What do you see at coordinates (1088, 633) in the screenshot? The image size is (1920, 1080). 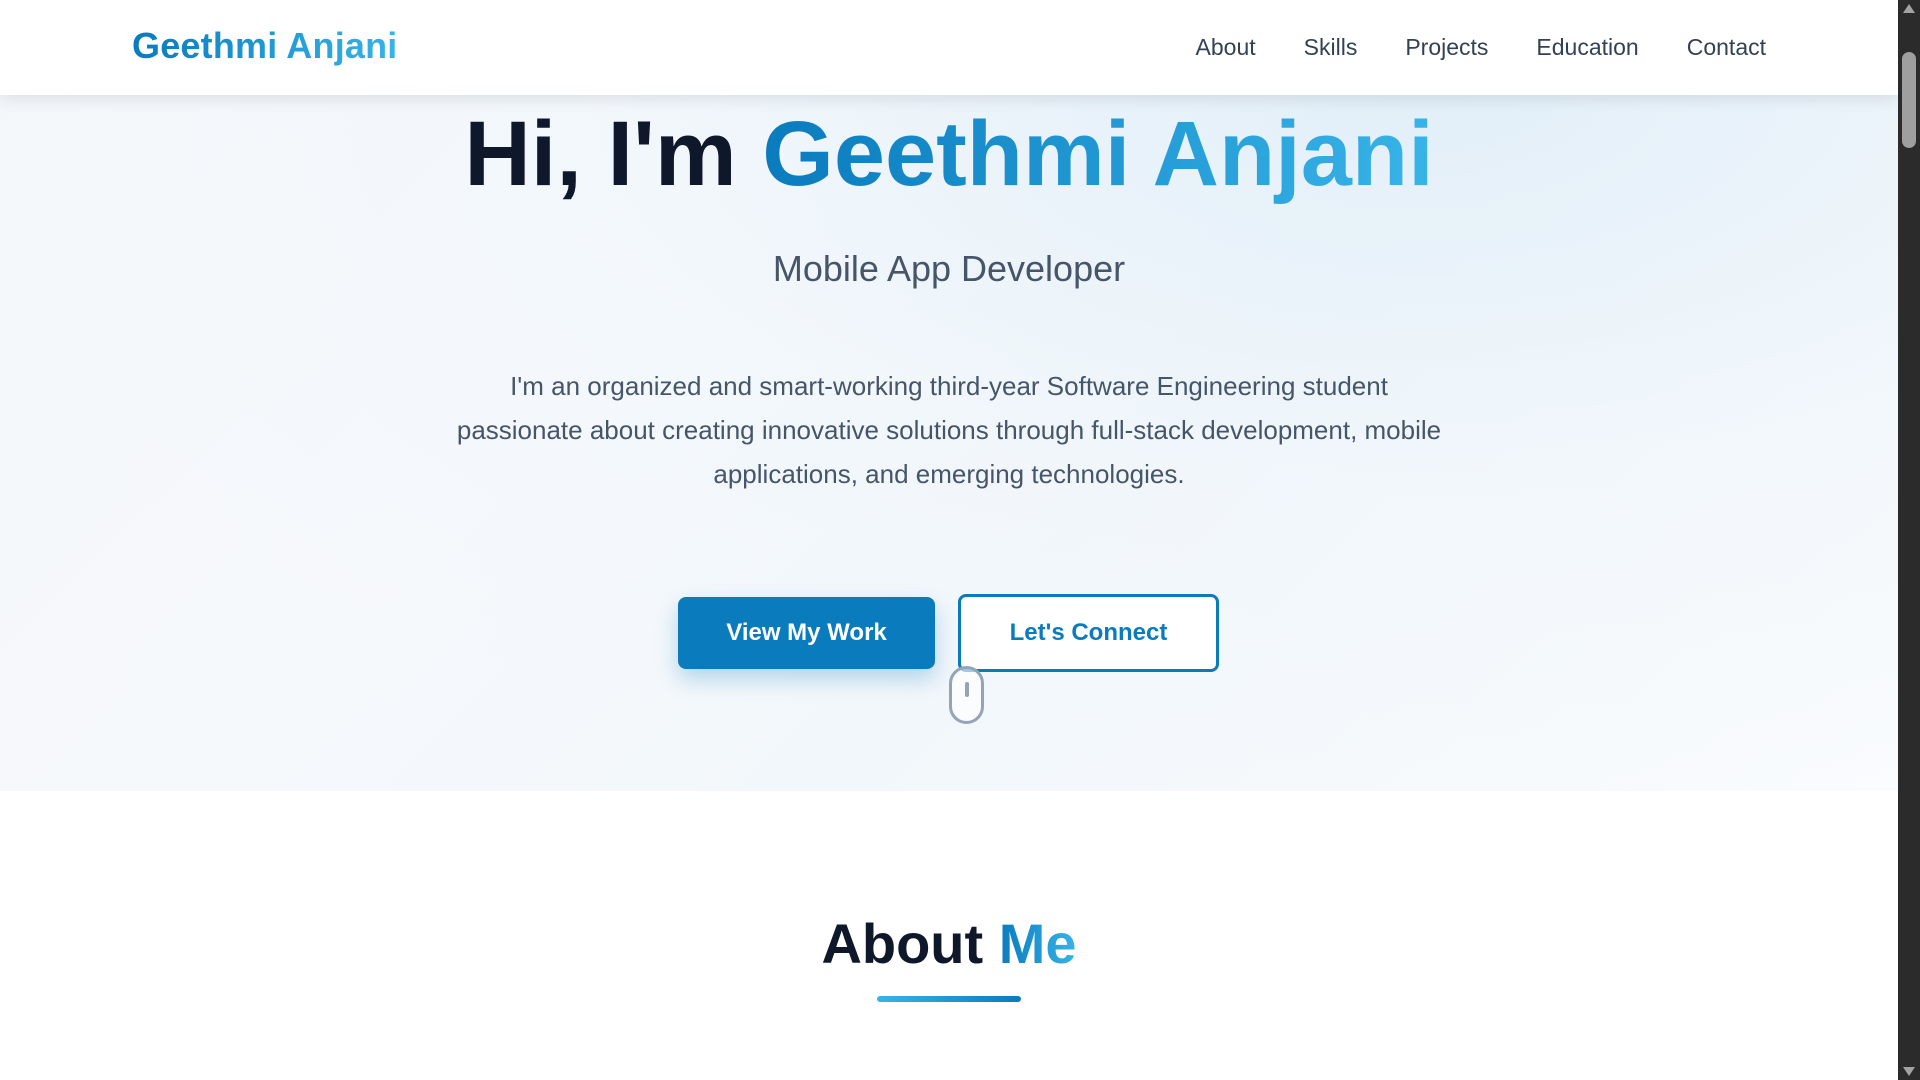 I see `lets-connect-button: Let's Connect` at bounding box center [1088, 633].